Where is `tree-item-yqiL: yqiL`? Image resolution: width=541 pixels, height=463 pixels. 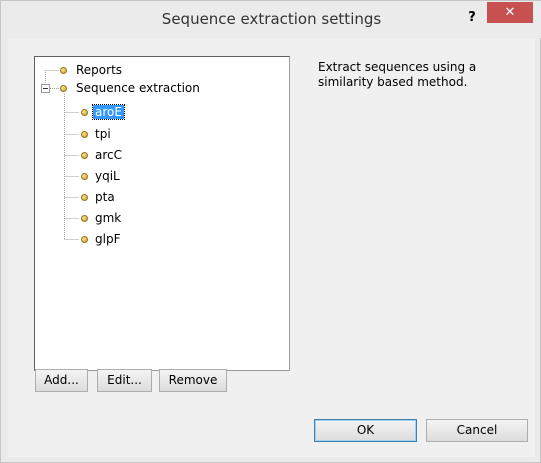 tree-item-yqiL: yqiL is located at coordinates (107, 176).